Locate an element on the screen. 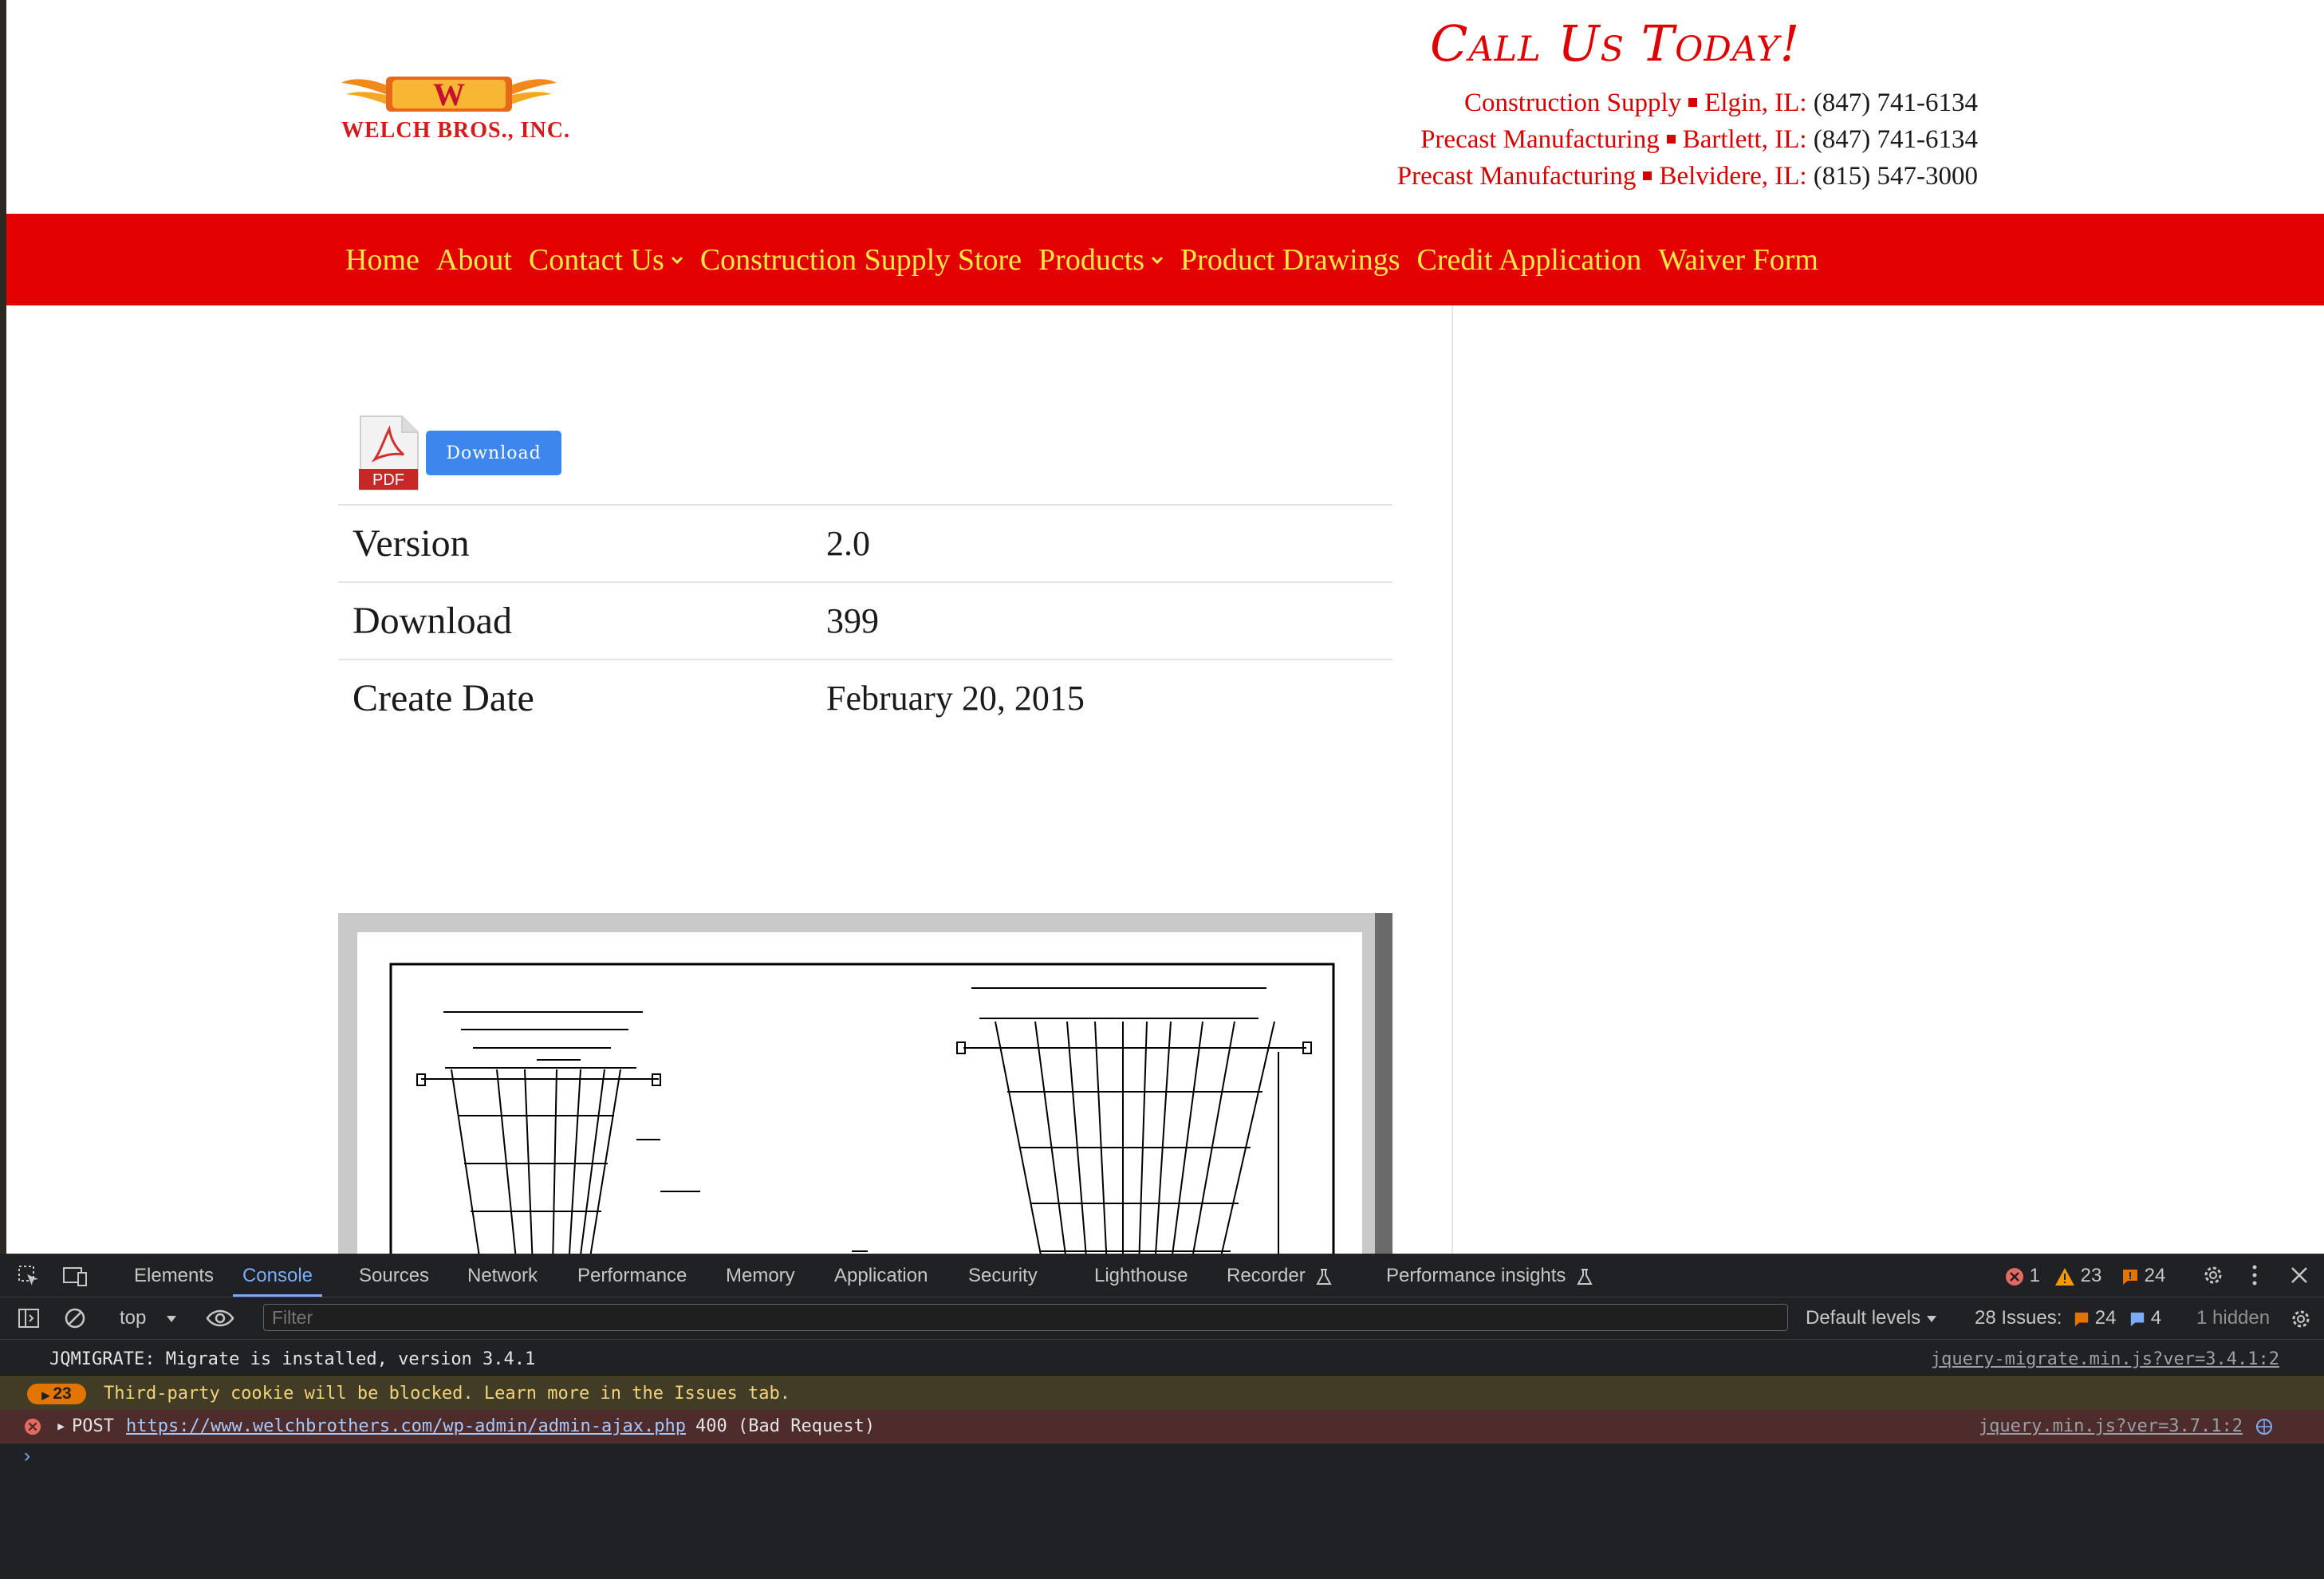  tab-network: Network is located at coordinates (502, 1275).